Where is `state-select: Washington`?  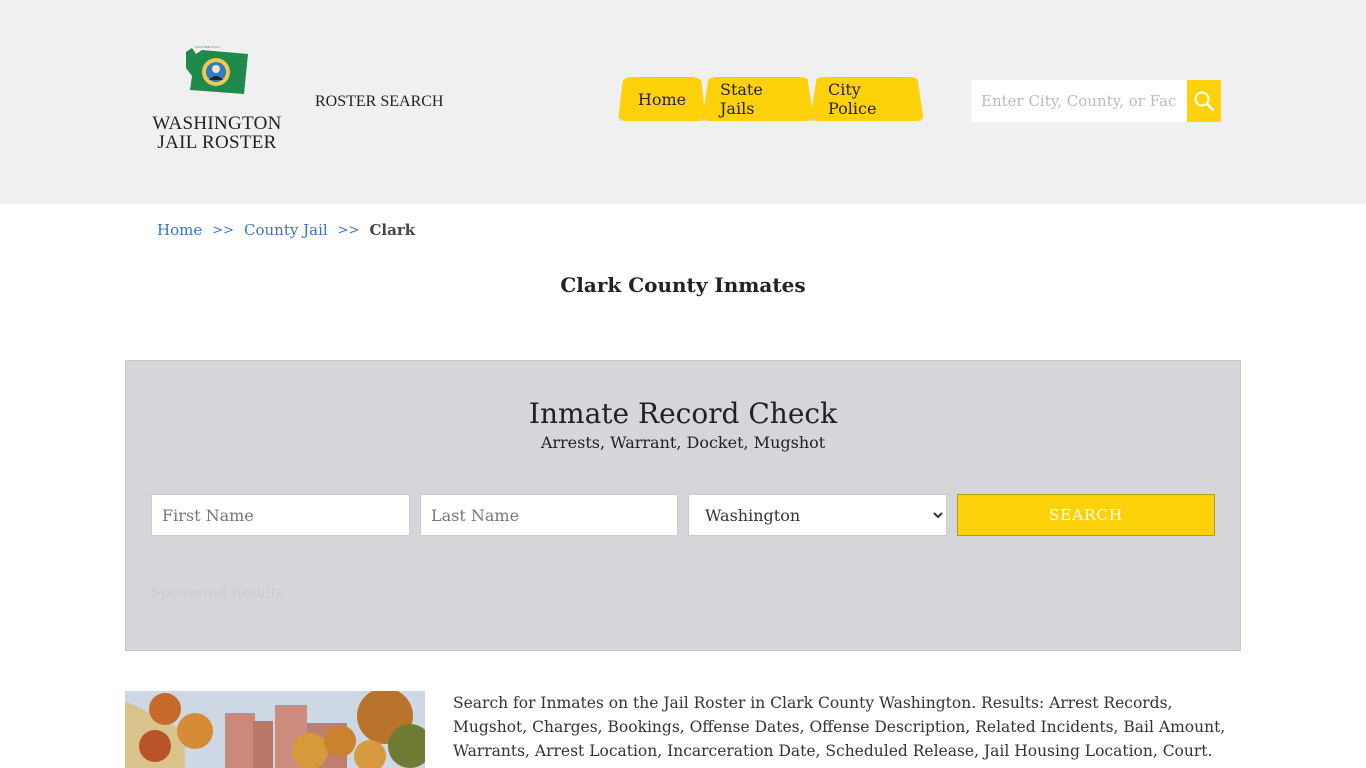
state-select: Washington is located at coordinates (817, 515).